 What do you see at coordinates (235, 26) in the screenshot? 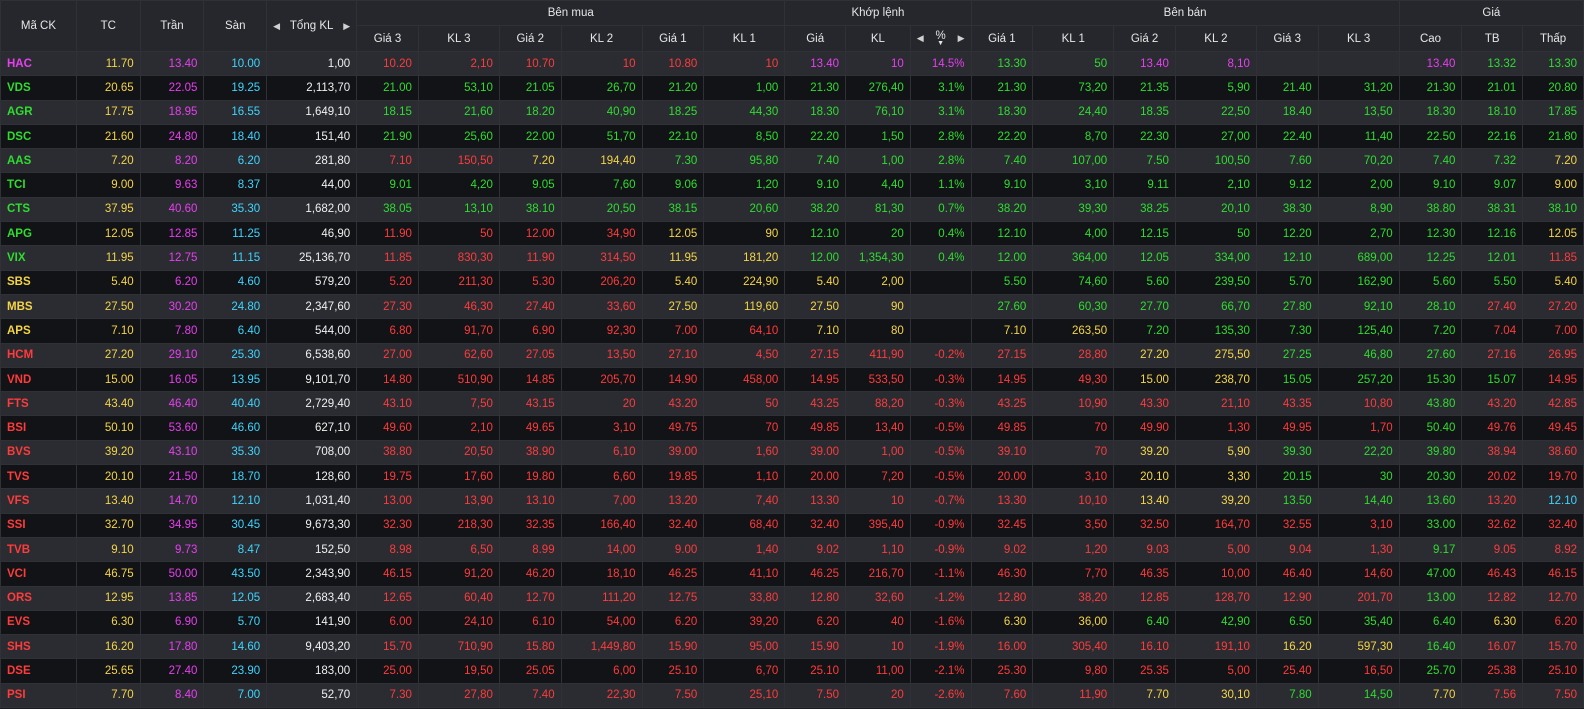
I see `header-floor: Sàn` at bounding box center [235, 26].